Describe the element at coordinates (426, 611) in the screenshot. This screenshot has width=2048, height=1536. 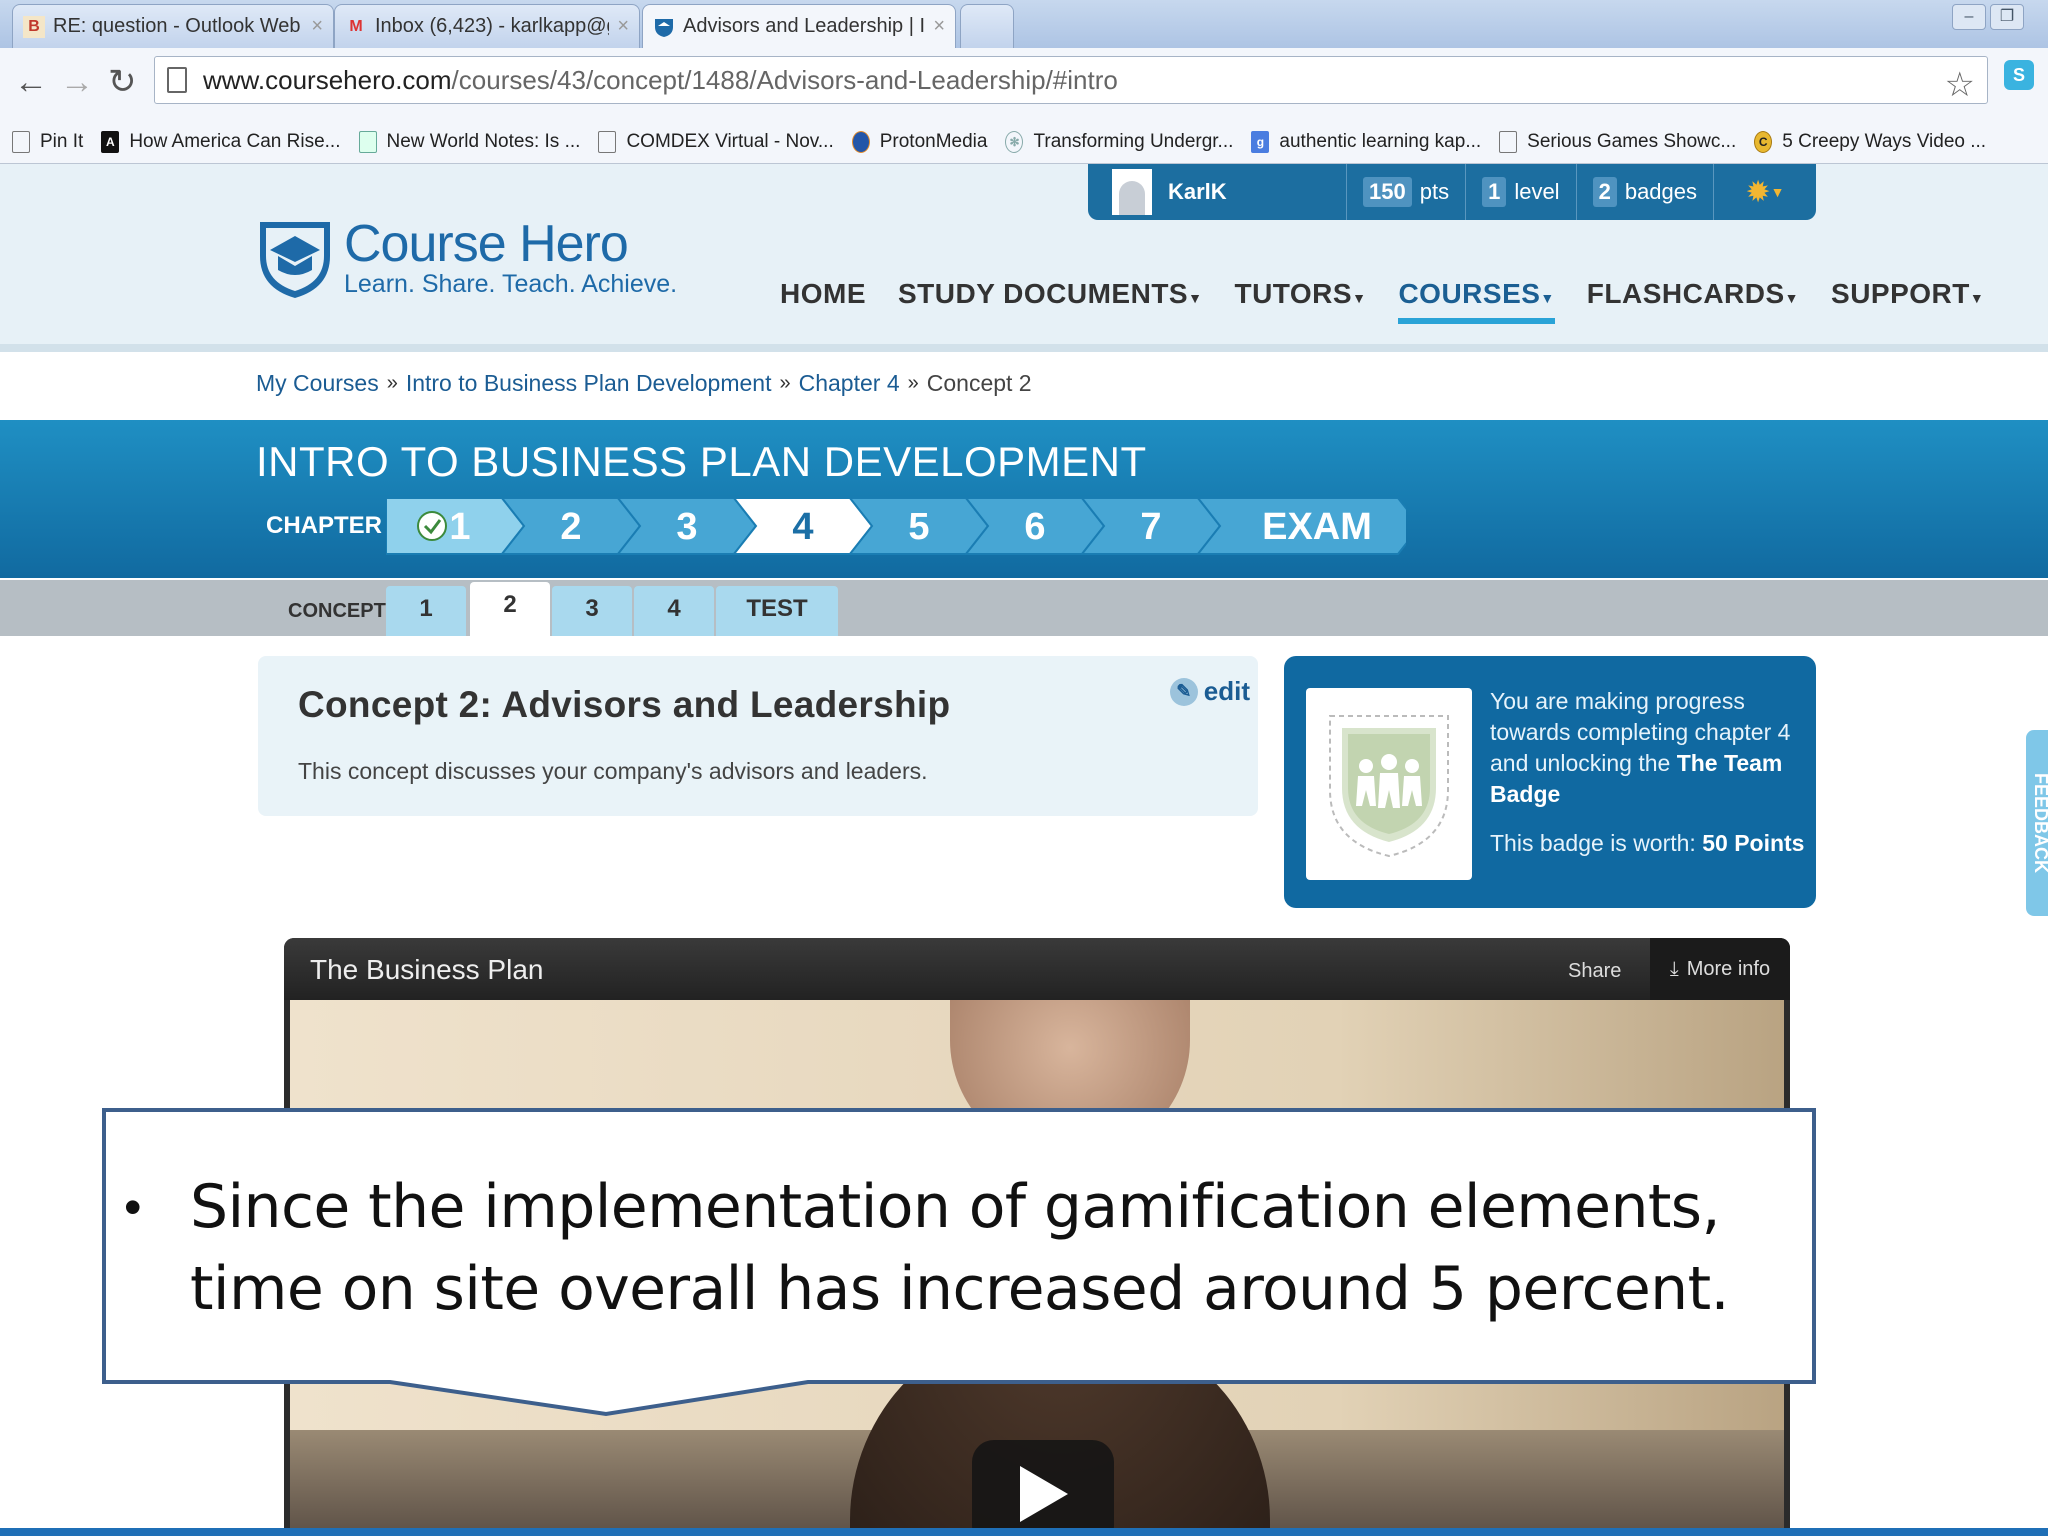
I see `concept-tab-1: 1` at that location.